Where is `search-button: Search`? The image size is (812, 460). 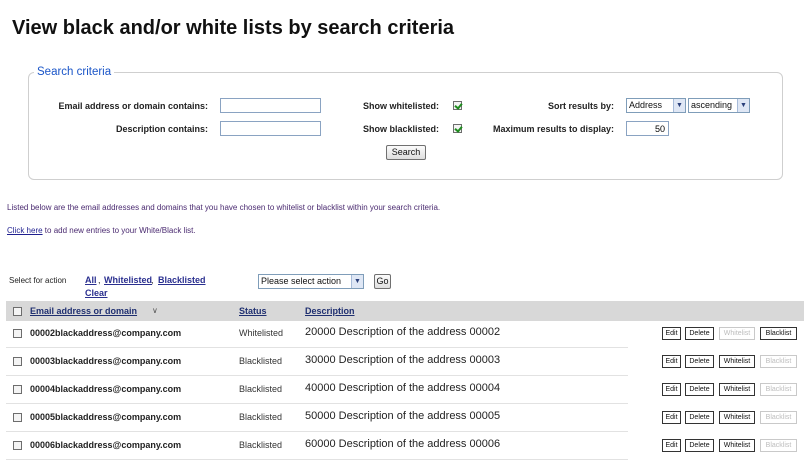
search-button: Search is located at coordinates (406, 152).